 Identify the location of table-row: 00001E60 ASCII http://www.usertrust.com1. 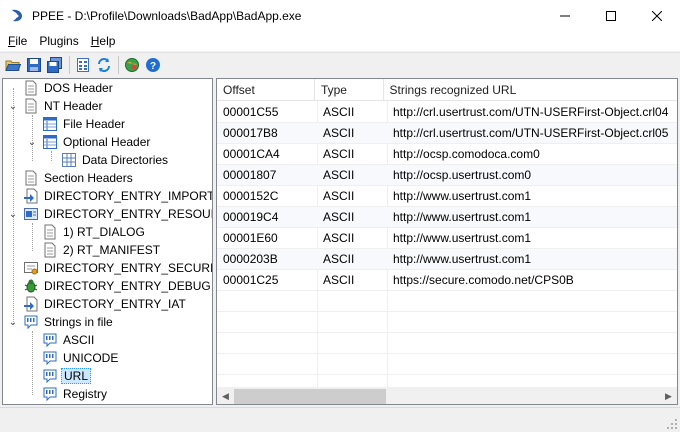
(447, 238).